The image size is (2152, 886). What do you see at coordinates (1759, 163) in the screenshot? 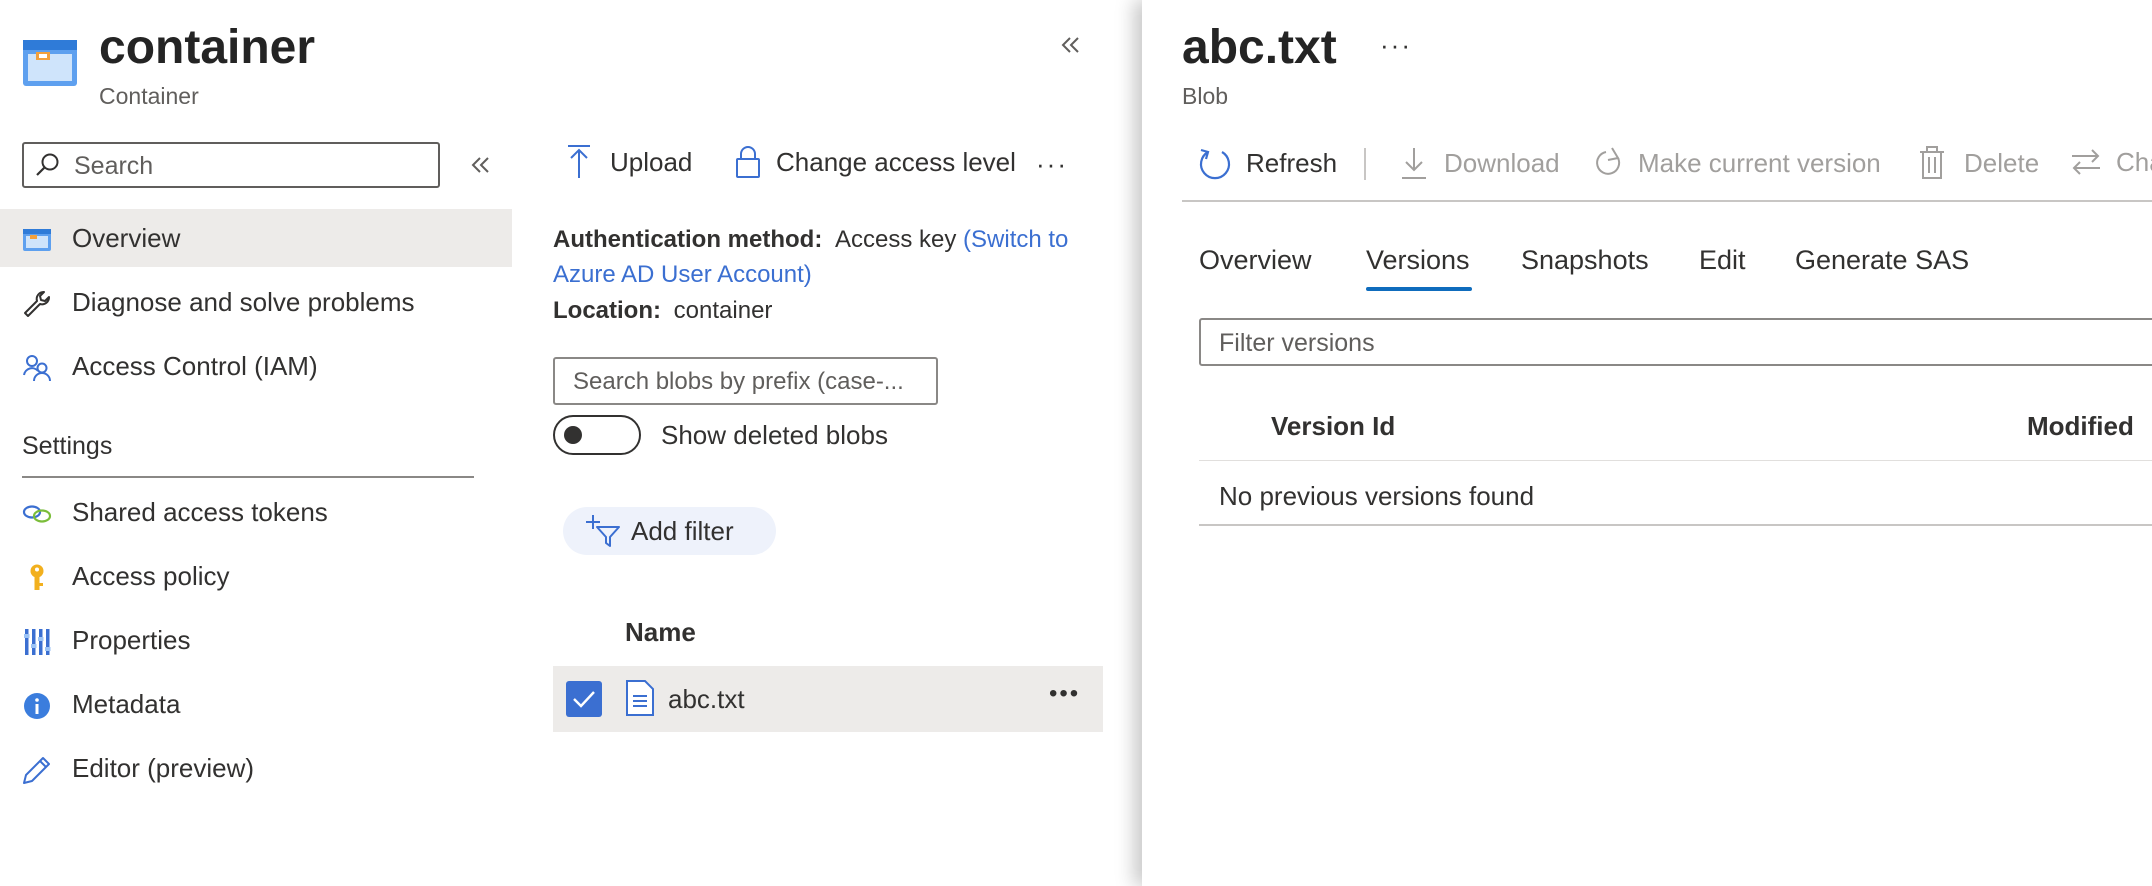
I see `make-current-version-label: Make current version` at bounding box center [1759, 163].